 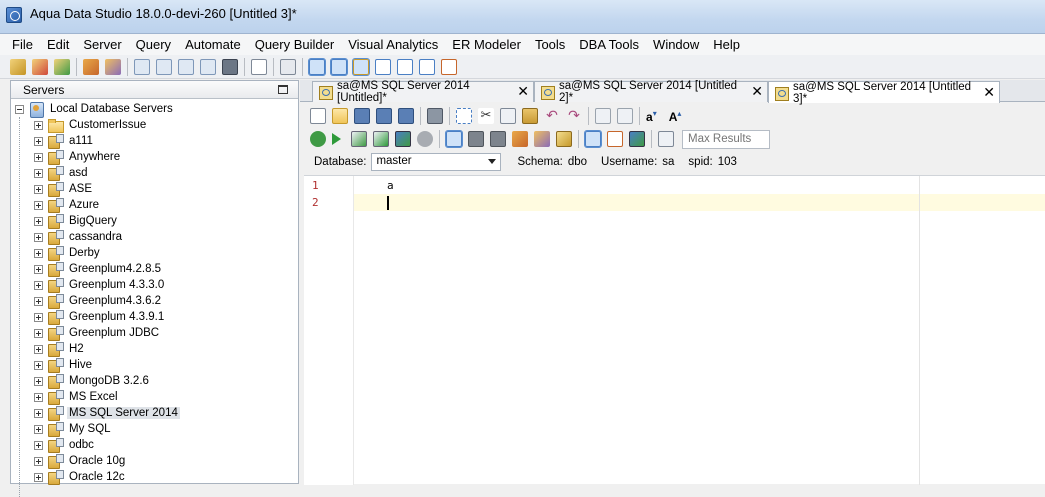 I want to click on menu-window: Window, so click(x=676, y=44).